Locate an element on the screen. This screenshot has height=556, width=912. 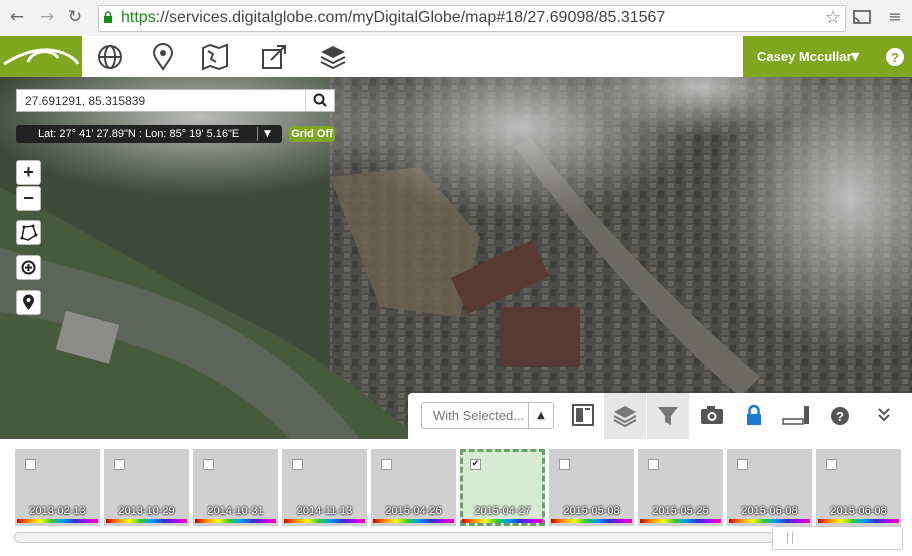
thumbnail-date: 2015-04-26 is located at coordinates (413, 511).